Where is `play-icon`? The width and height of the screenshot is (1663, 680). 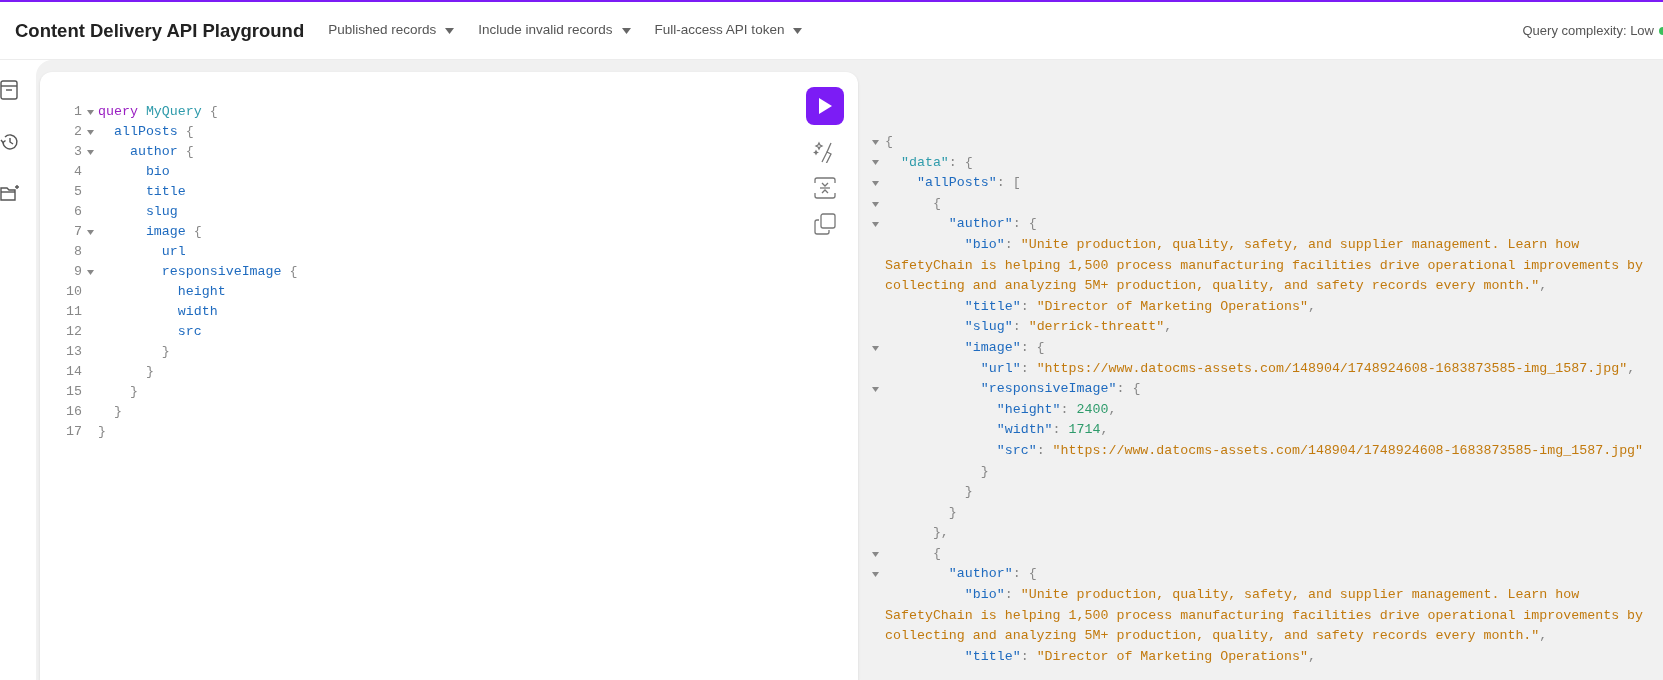 play-icon is located at coordinates (825, 106).